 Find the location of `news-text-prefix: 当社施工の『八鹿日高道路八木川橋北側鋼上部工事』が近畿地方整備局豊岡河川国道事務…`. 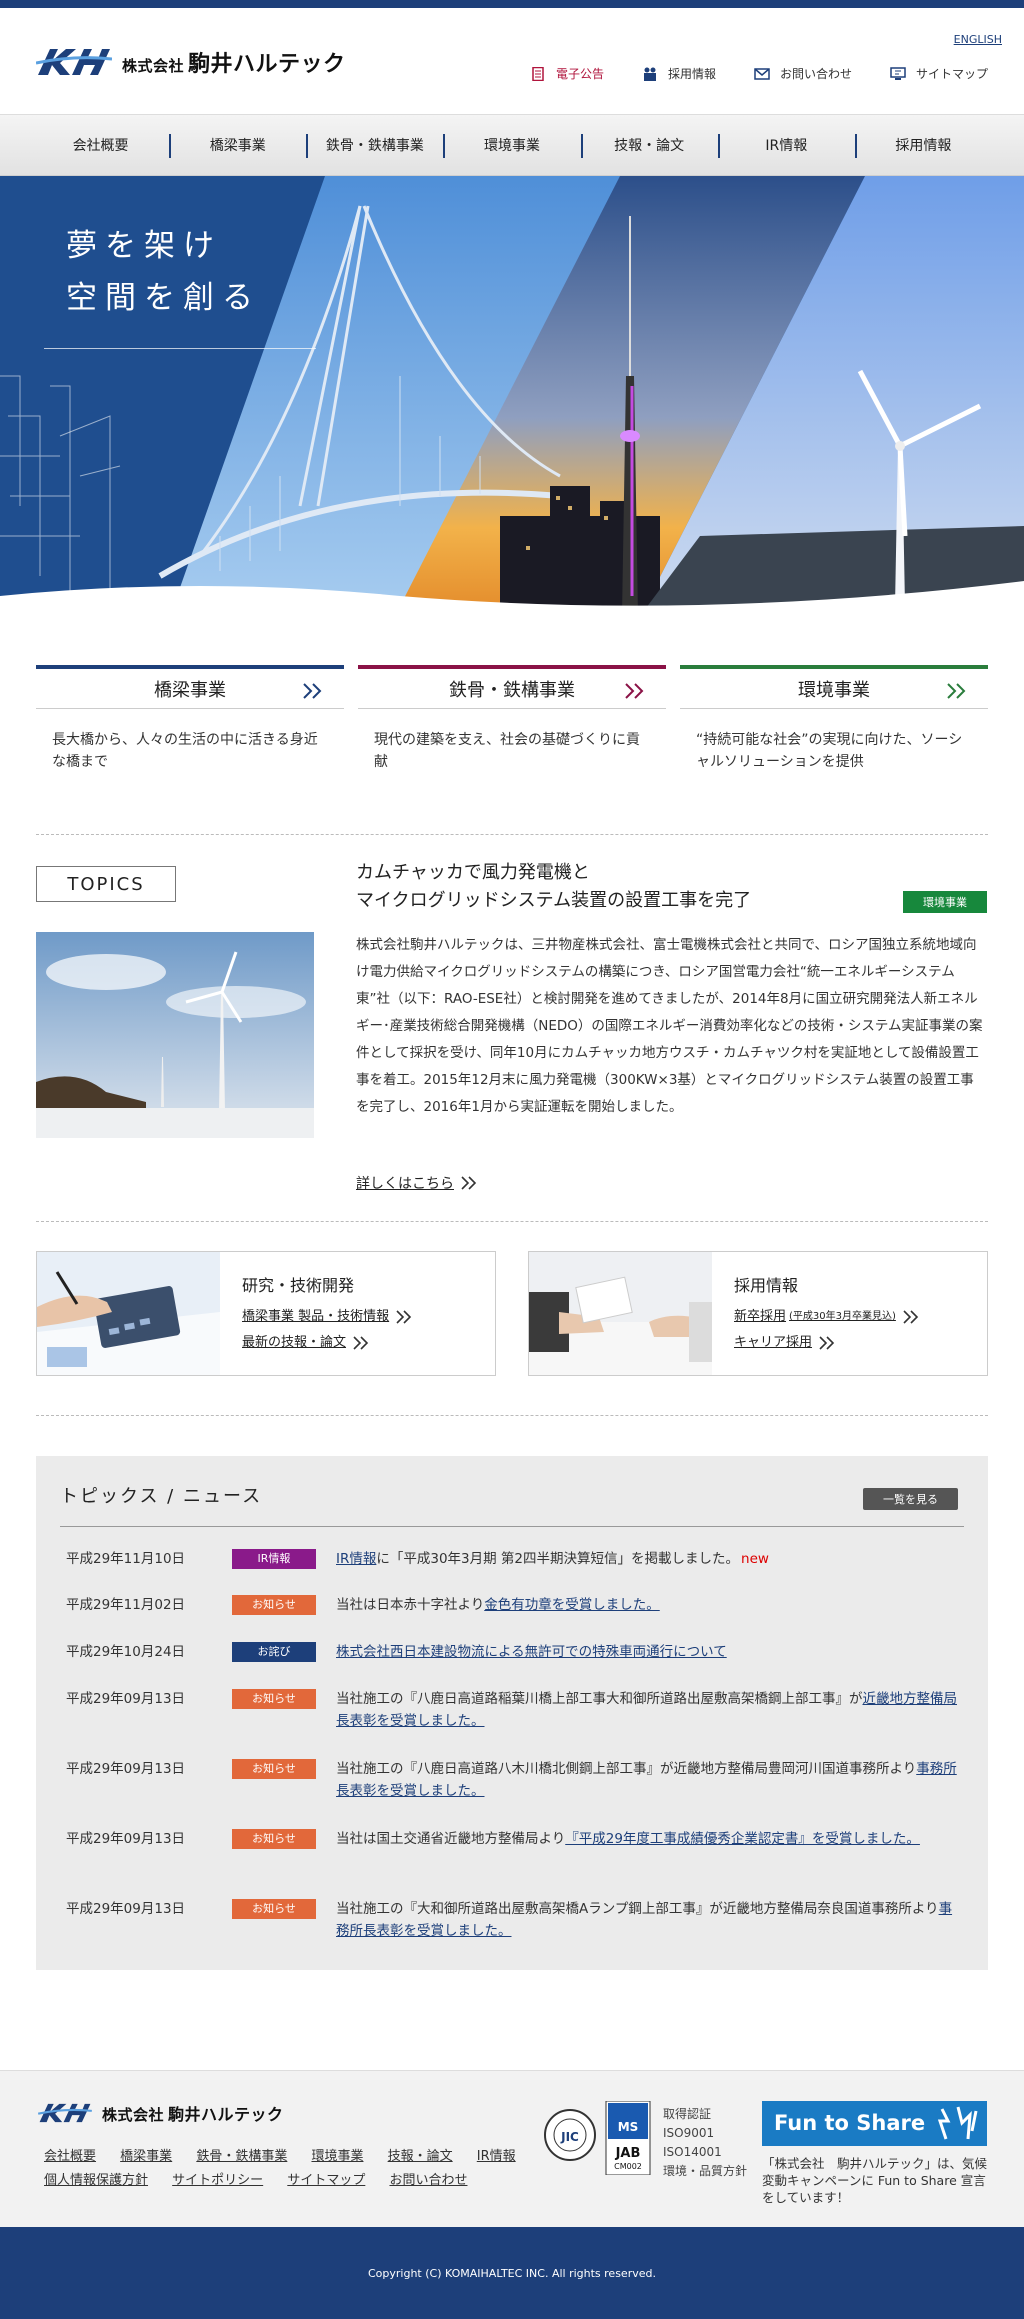

news-text-prefix: 当社施工の『八鹿日高道路八木川橋北側鋼上部工事』が近畿地方整備局豊岡河川国道事務… is located at coordinates (626, 1769).